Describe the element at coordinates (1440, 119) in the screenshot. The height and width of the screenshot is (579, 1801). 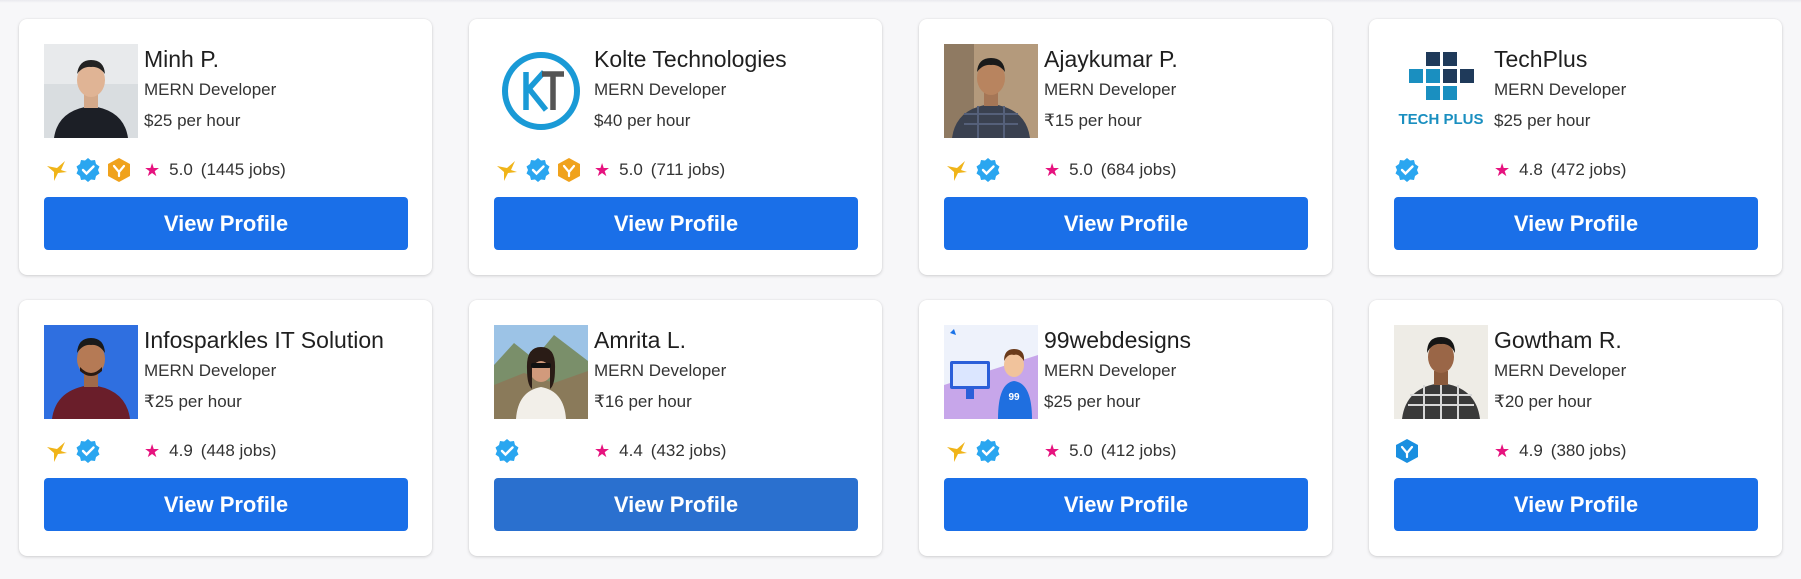
I see `techplus-logo-text: TECH PLUS` at that location.